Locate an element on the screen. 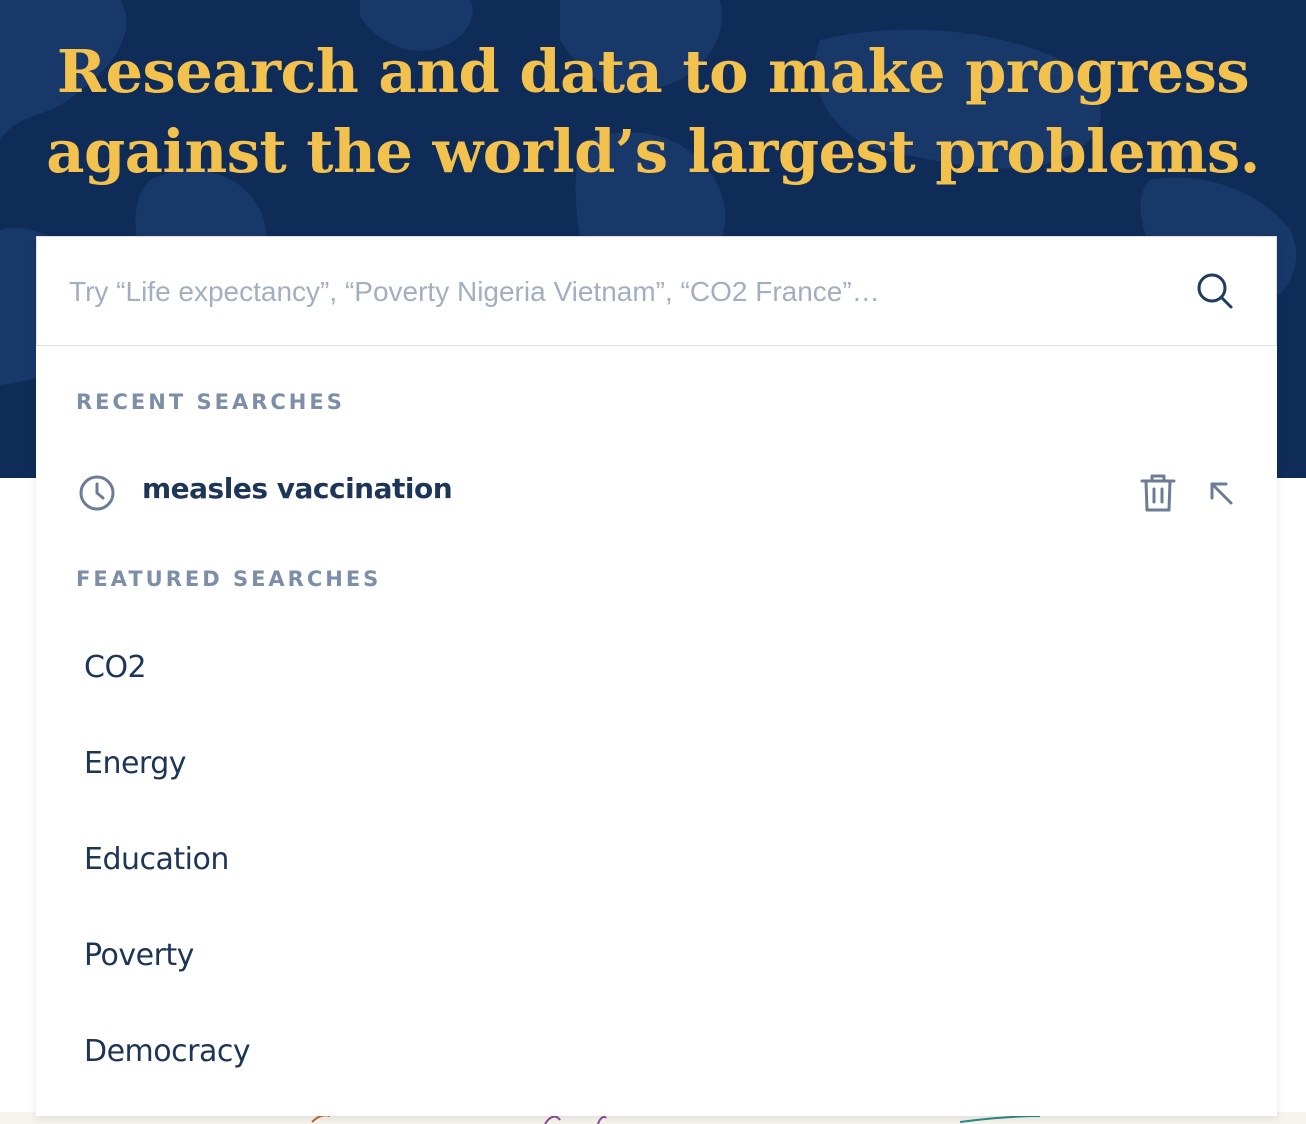 This screenshot has width=1306, height=1124. page-title-line-2: against the world’s largest problems. is located at coordinates (653, 151).